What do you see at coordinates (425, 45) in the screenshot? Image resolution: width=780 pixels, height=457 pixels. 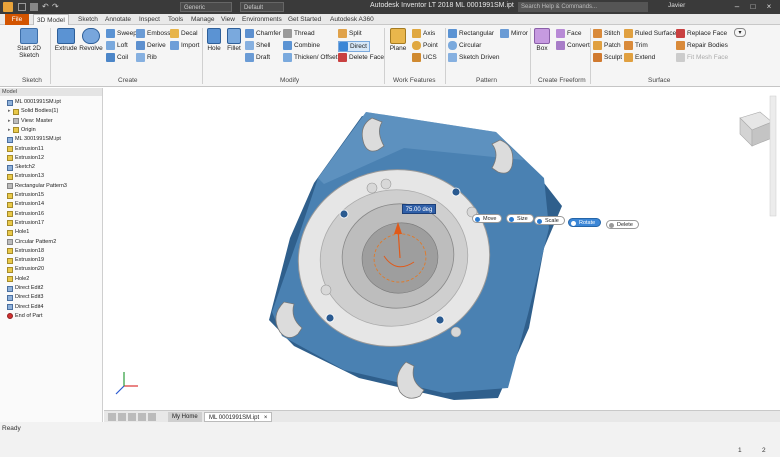 I see `point-button: Point` at bounding box center [425, 45].